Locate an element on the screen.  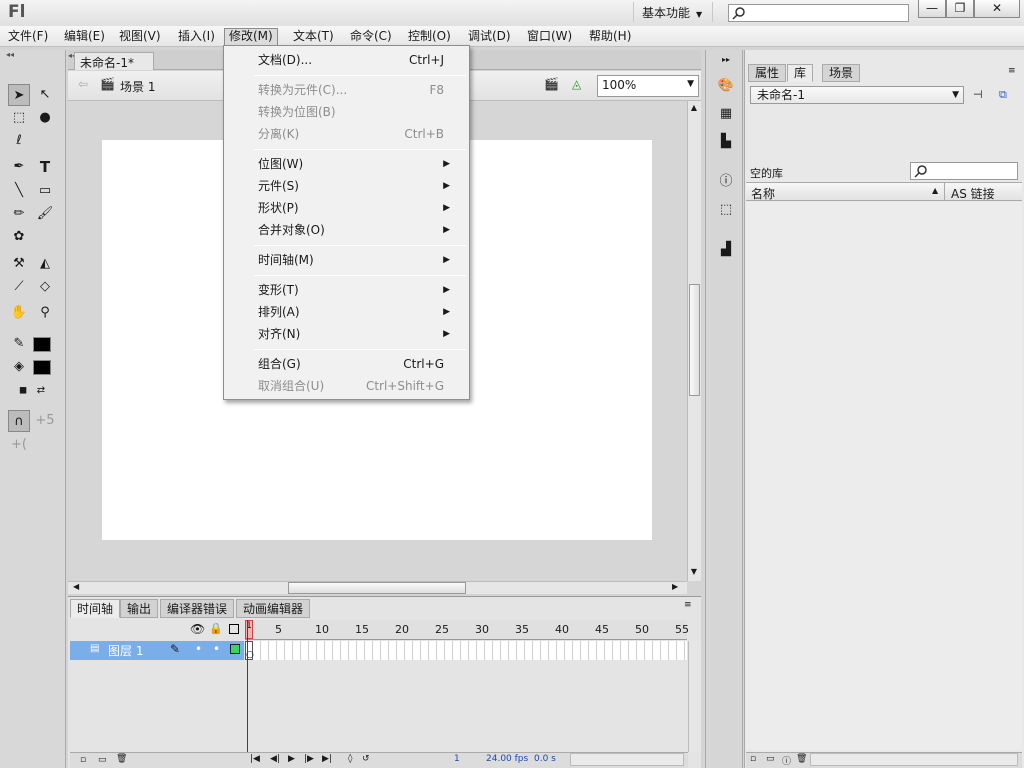
menu-view: 视图(V) is located at coordinates (140, 37).